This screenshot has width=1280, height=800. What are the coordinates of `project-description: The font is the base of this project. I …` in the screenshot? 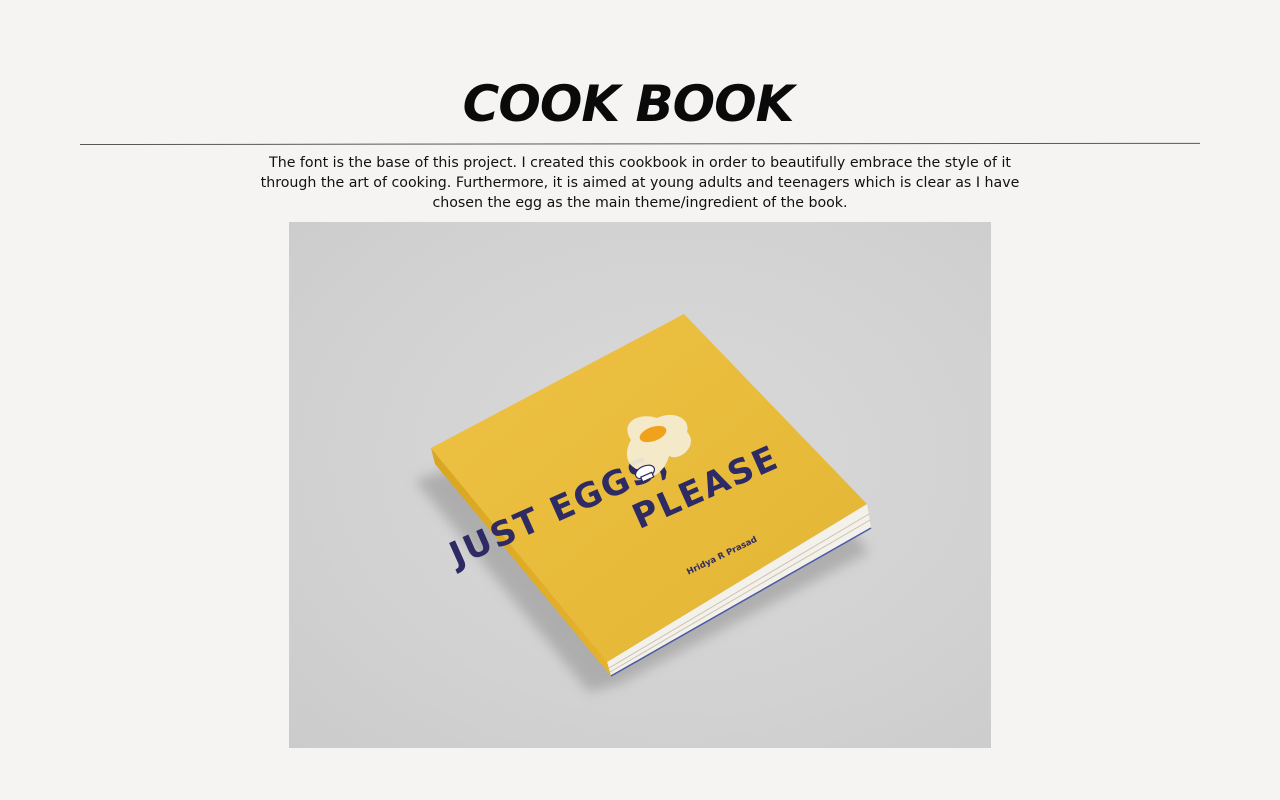 It's located at (640, 183).